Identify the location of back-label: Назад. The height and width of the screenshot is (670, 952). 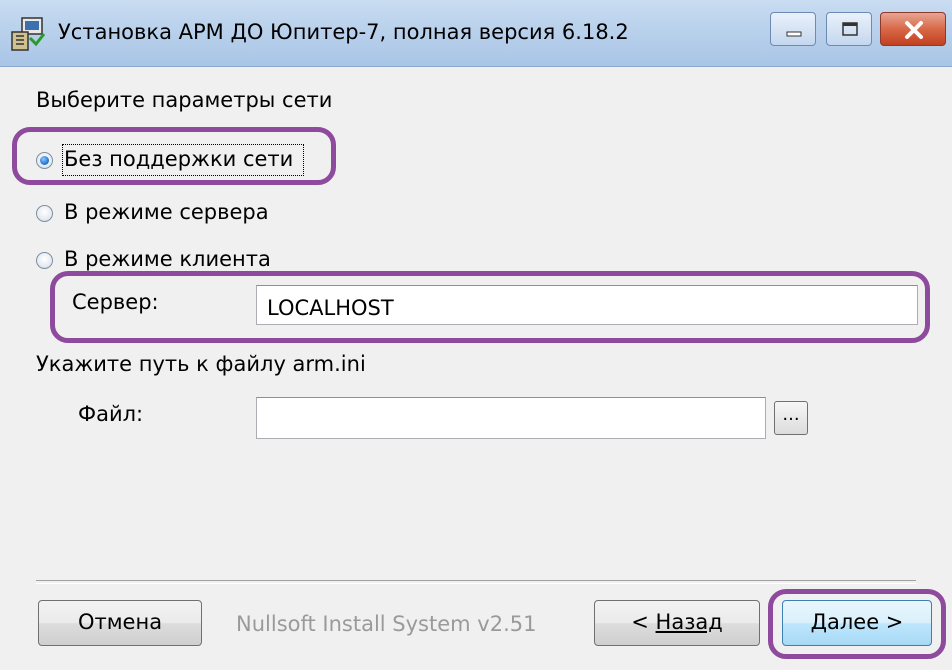
(689, 622).